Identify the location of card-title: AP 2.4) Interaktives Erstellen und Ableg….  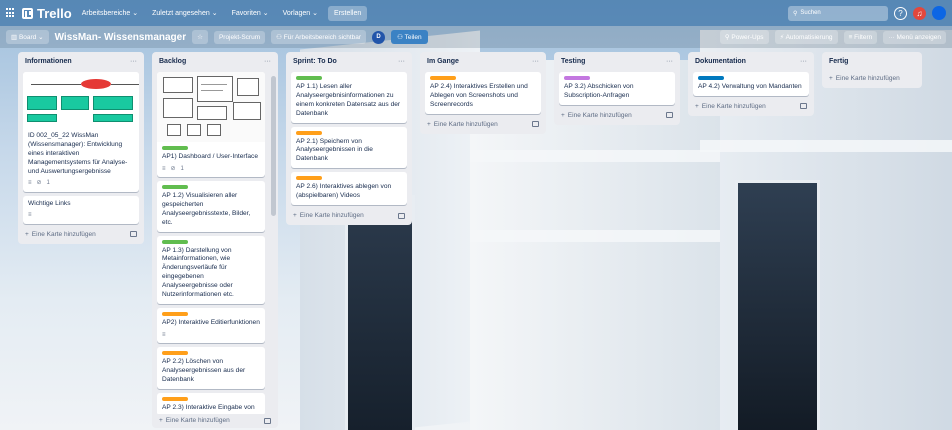
(479, 95).